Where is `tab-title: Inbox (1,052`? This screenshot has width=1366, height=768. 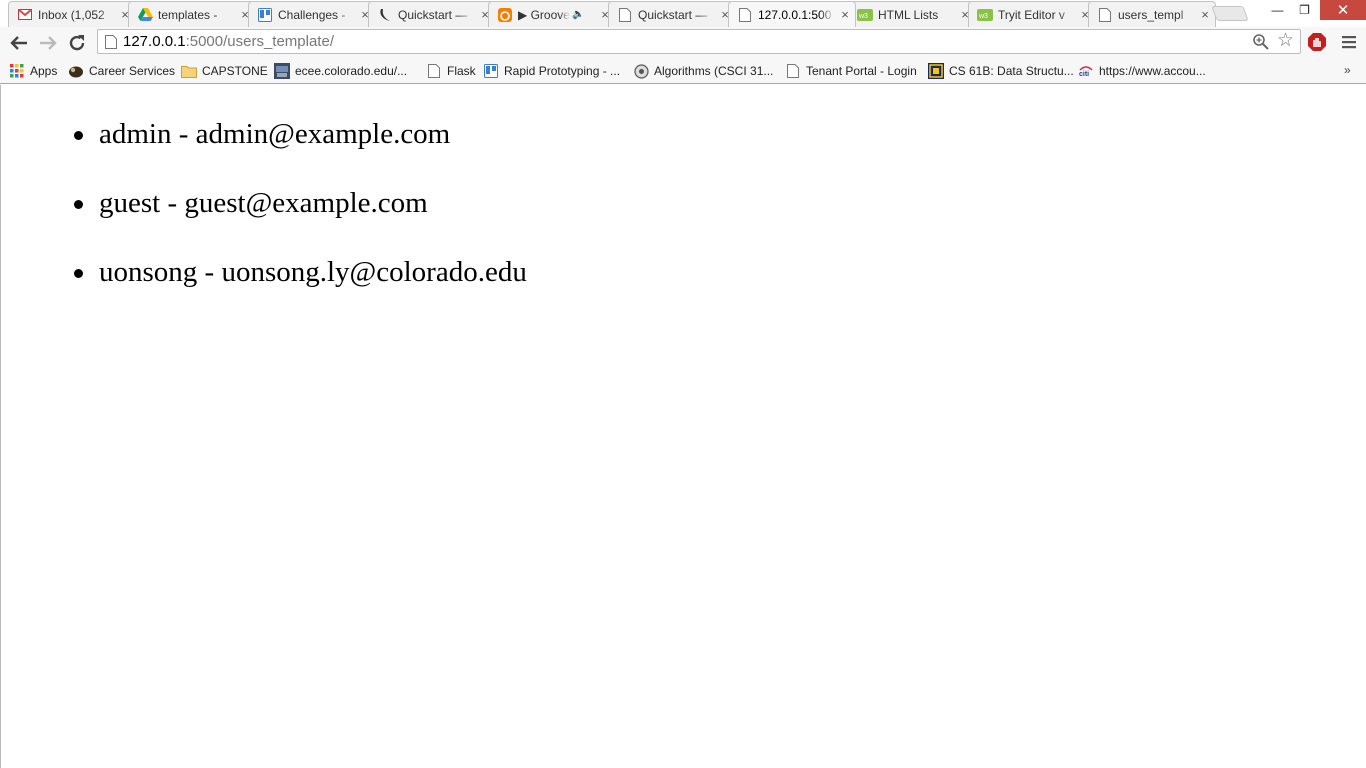
tab-title: Inbox (1,052 is located at coordinates (71, 14).